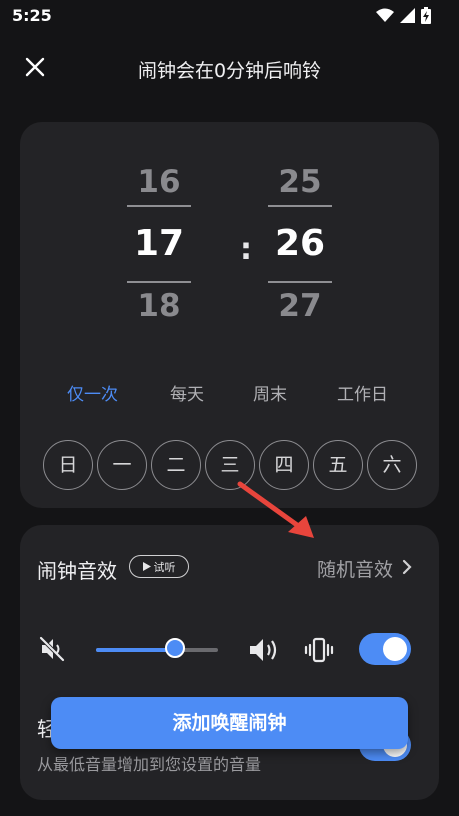 The height and width of the screenshot is (816, 459). I want to click on hour-current: 17, so click(159, 244).